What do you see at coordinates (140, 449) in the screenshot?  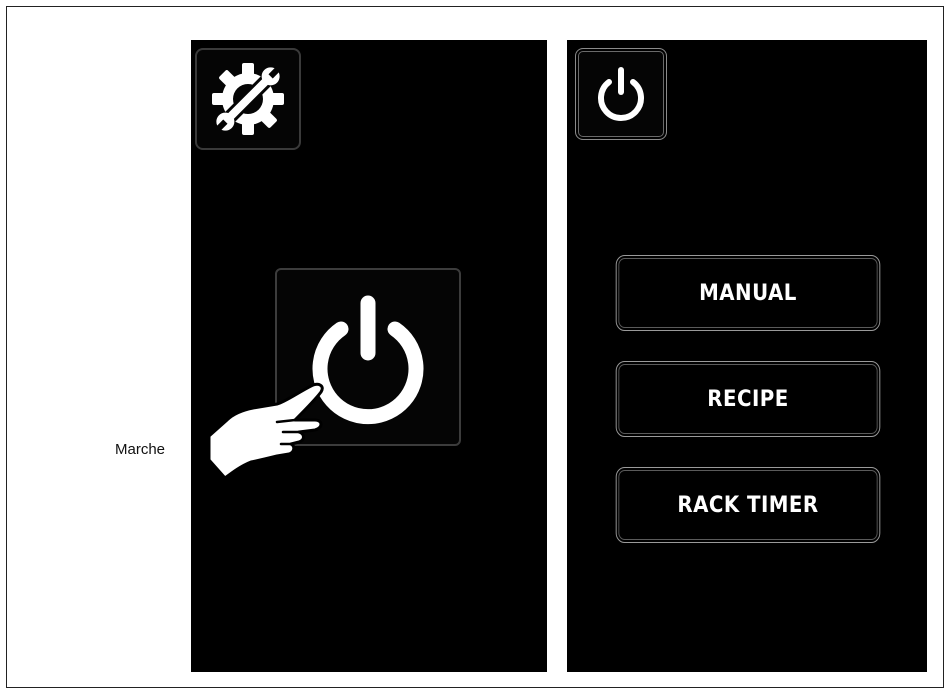 I see `caption-label: Marche` at bounding box center [140, 449].